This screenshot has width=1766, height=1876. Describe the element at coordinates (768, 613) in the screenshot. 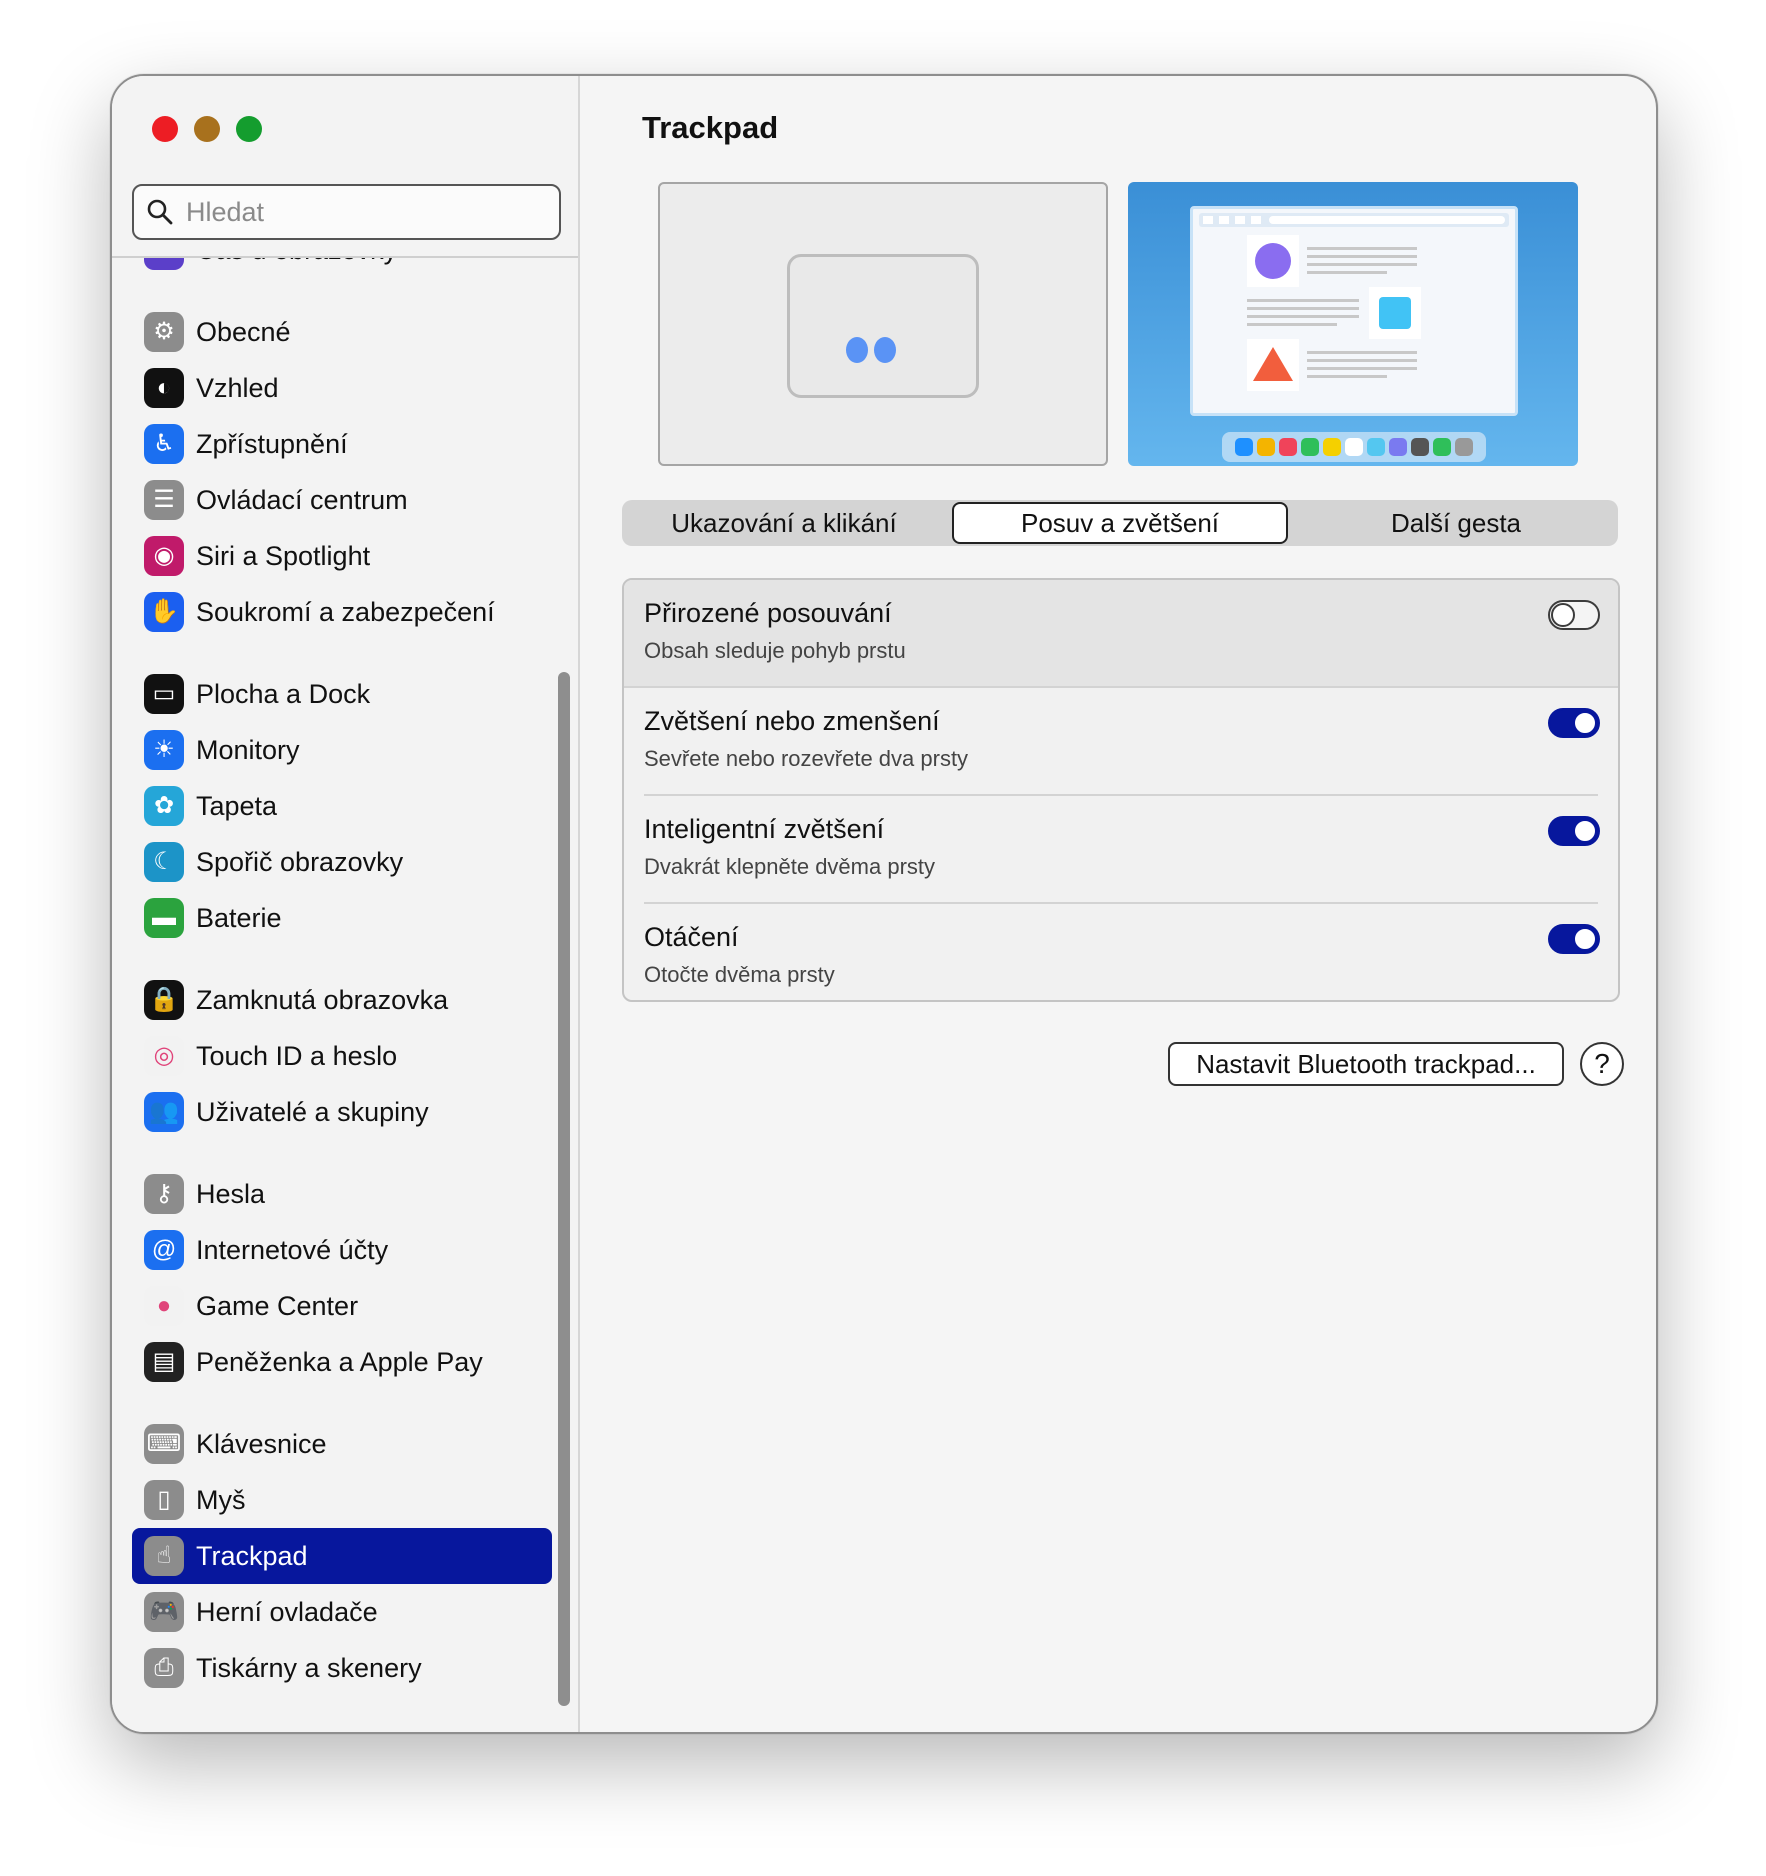

I see `setting-label: Přirozené posouvání` at that location.